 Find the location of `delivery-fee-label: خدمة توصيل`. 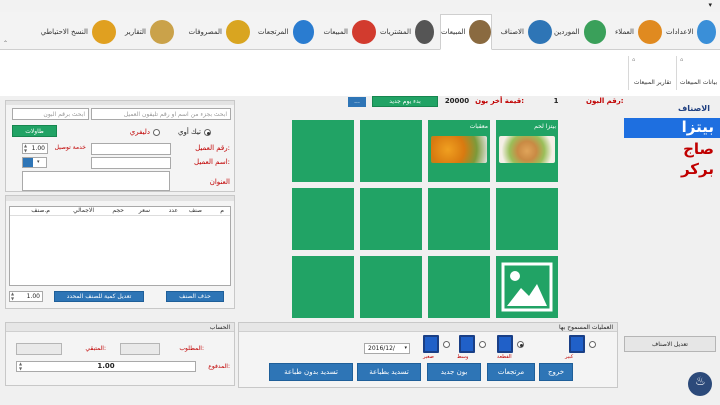

delivery-fee-label: خدمة توصيل is located at coordinates (70, 147).